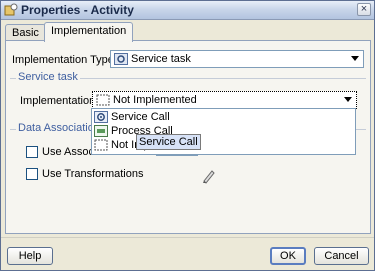  Describe the element at coordinates (237, 59) in the screenshot. I see `implementation-type-select: Service task` at that location.